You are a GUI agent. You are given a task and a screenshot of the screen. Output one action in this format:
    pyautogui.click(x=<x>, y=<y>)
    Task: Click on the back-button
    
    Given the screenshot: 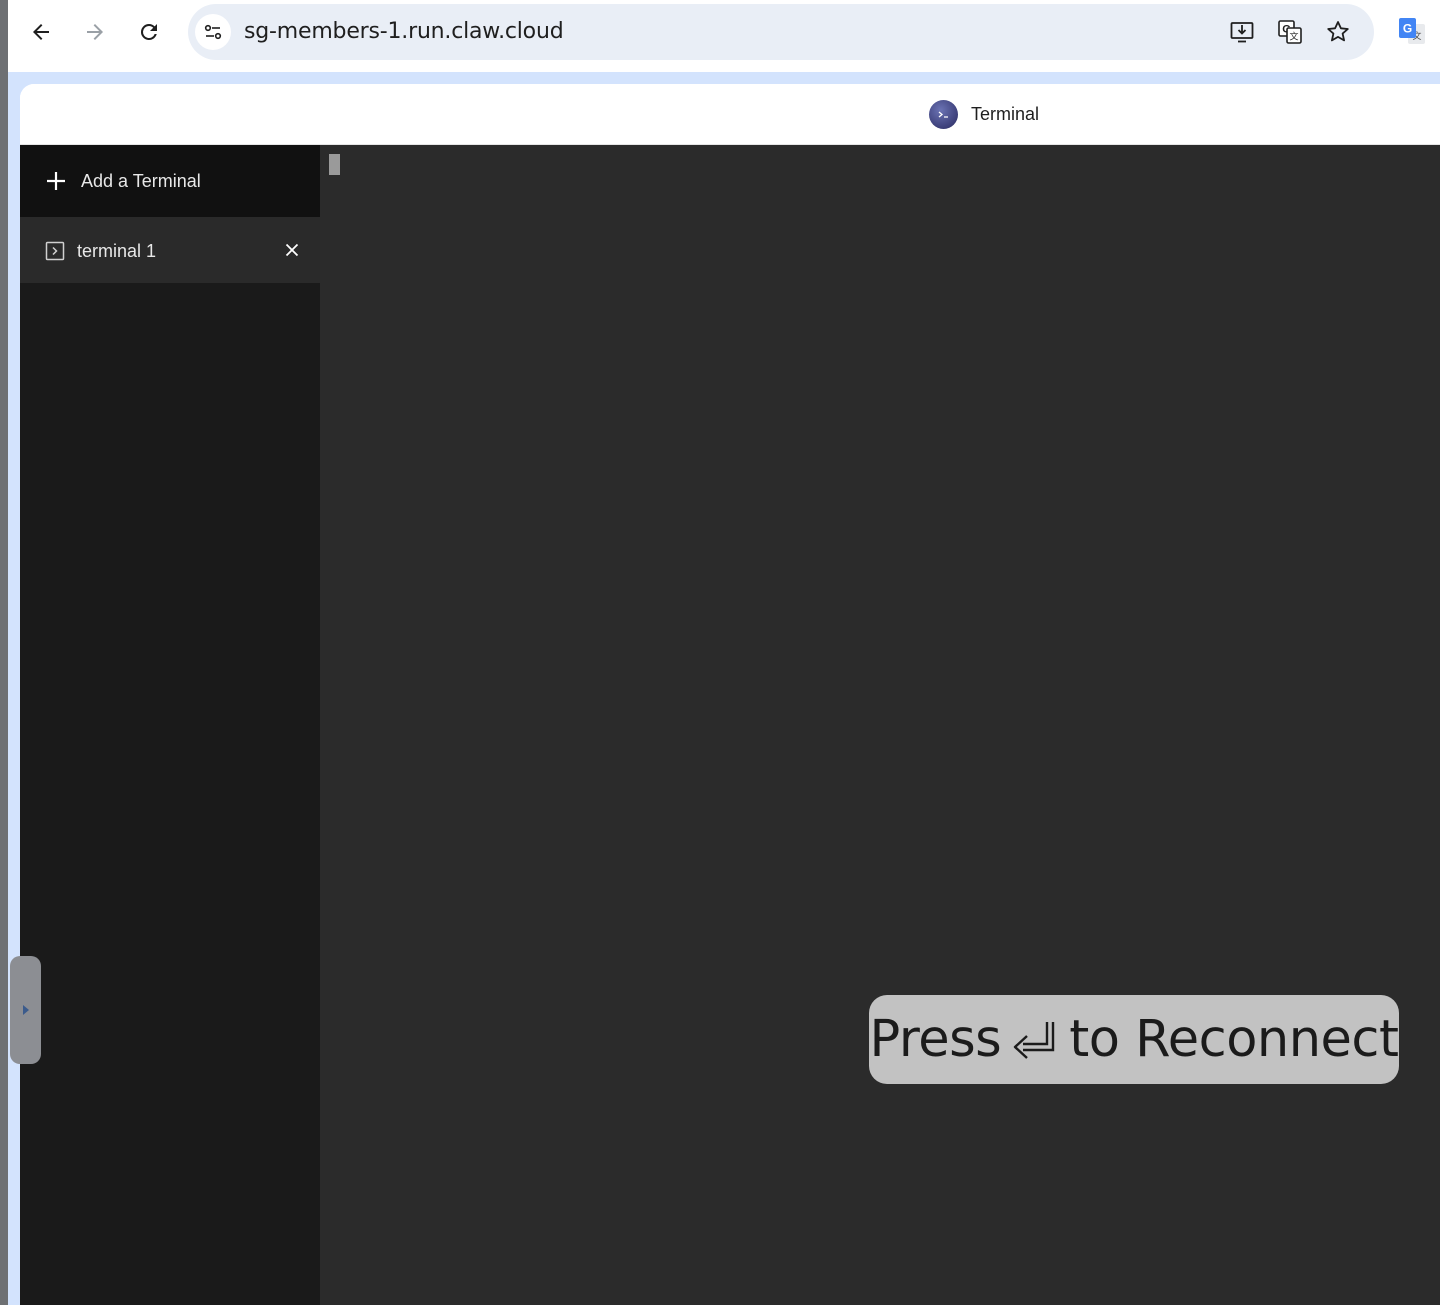 What is the action you would take?
    pyautogui.click(x=41, y=32)
    